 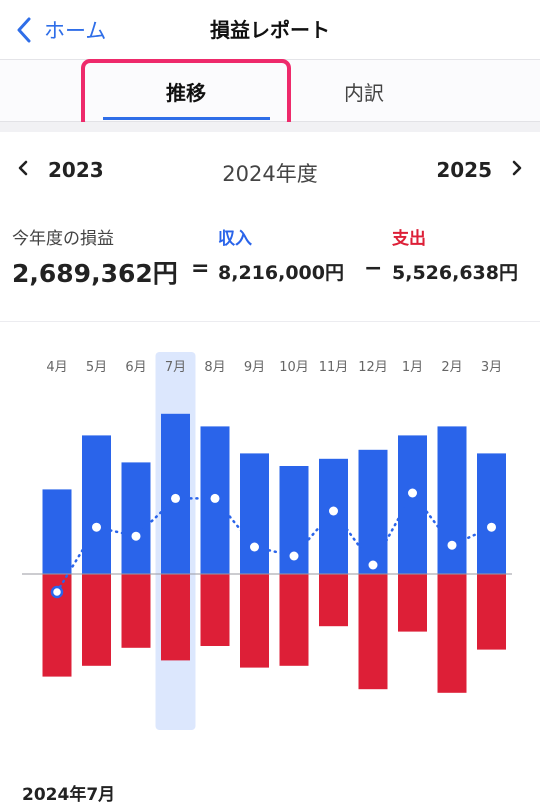 I want to click on month-tick-label: 9月, so click(x=254, y=367).